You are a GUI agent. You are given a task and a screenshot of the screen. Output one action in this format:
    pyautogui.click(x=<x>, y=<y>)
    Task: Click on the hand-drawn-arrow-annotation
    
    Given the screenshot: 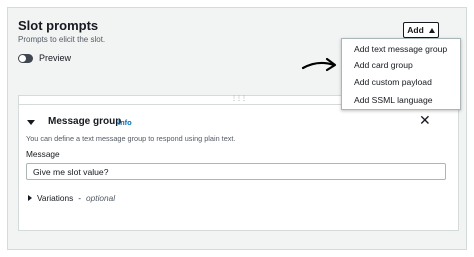 What is the action you would take?
    pyautogui.click(x=319, y=64)
    